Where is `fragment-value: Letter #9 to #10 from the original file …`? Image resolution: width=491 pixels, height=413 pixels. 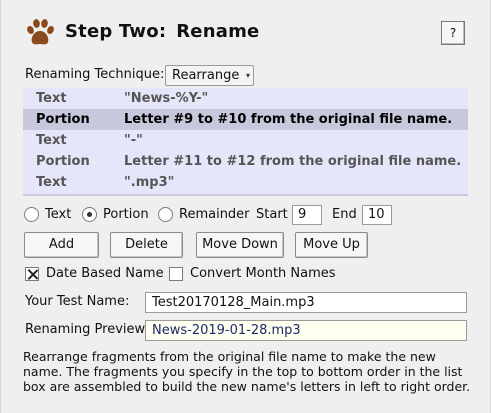
fragment-value: Letter #9 to #10 from the original file … is located at coordinates (288, 119).